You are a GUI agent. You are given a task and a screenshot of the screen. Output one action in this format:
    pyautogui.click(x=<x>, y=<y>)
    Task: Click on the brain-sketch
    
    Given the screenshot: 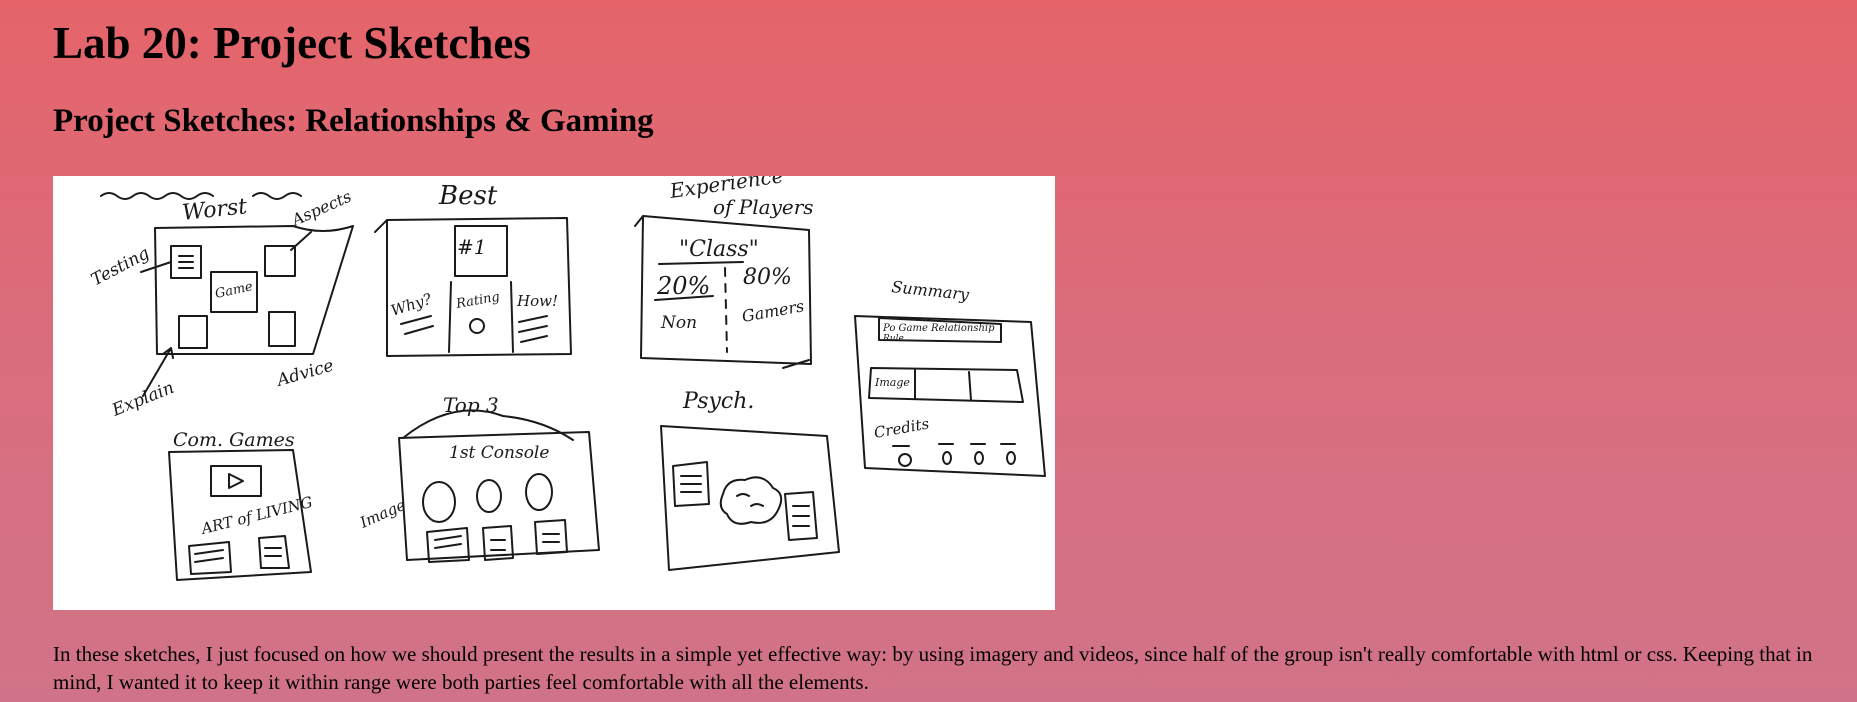 What is the action you would take?
    pyautogui.click(x=751, y=500)
    